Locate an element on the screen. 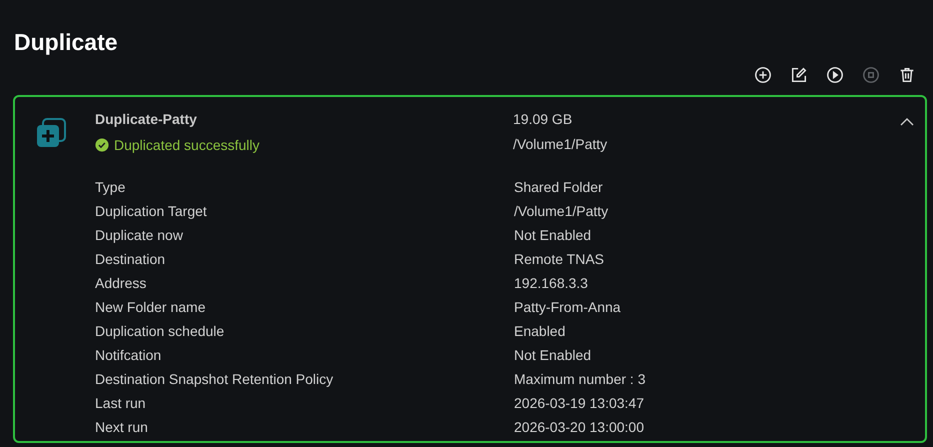 The image size is (933, 447). detail-value: 2026-03-20 13:00:00 is located at coordinates (579, 427).